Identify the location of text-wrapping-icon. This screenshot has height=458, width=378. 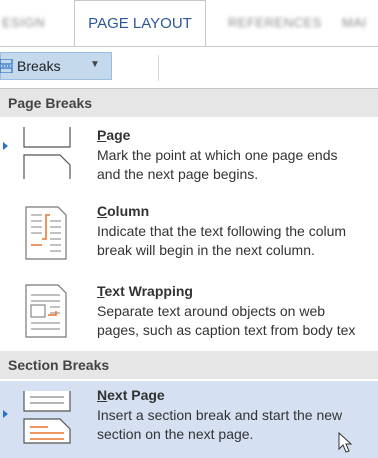
(46, 311).